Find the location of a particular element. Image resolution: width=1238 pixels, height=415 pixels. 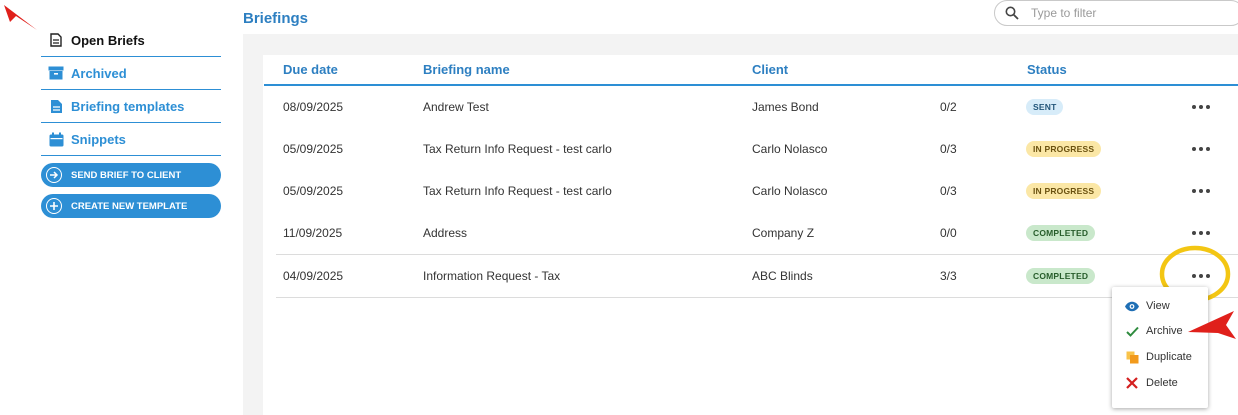

status-badge: SENT is located at coordinates (1045, 107).